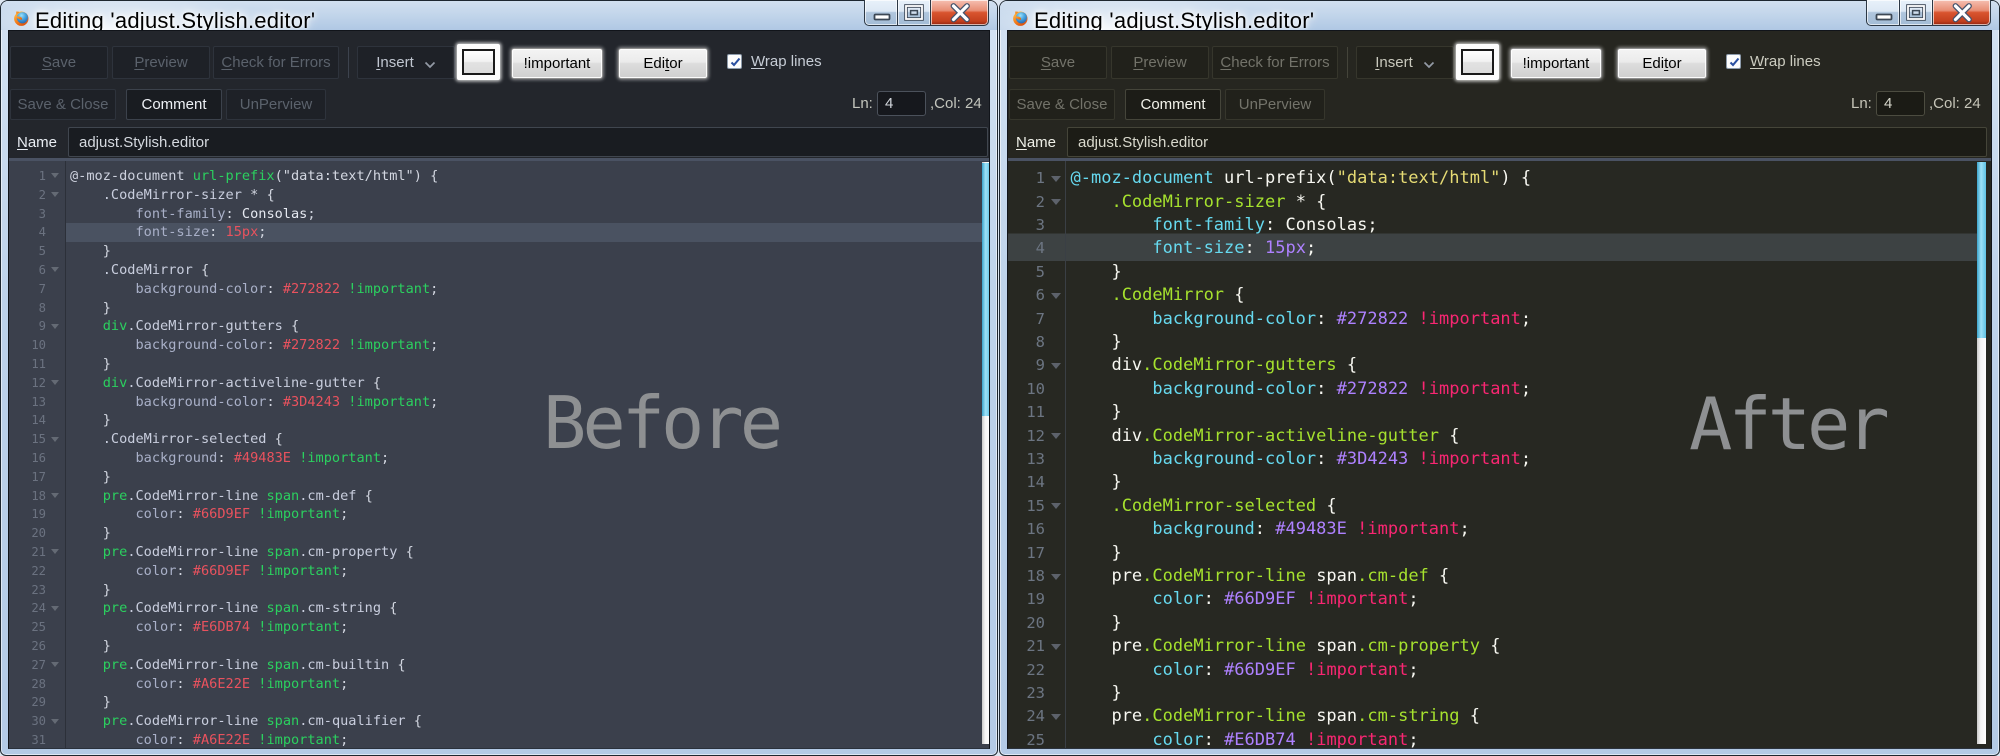 This screenshot has height=756, width=2000. What do you see at coordinates (37, 608) in the screenshot?
I see `gutter-line-24: 24` at bounding box center [37, 608].